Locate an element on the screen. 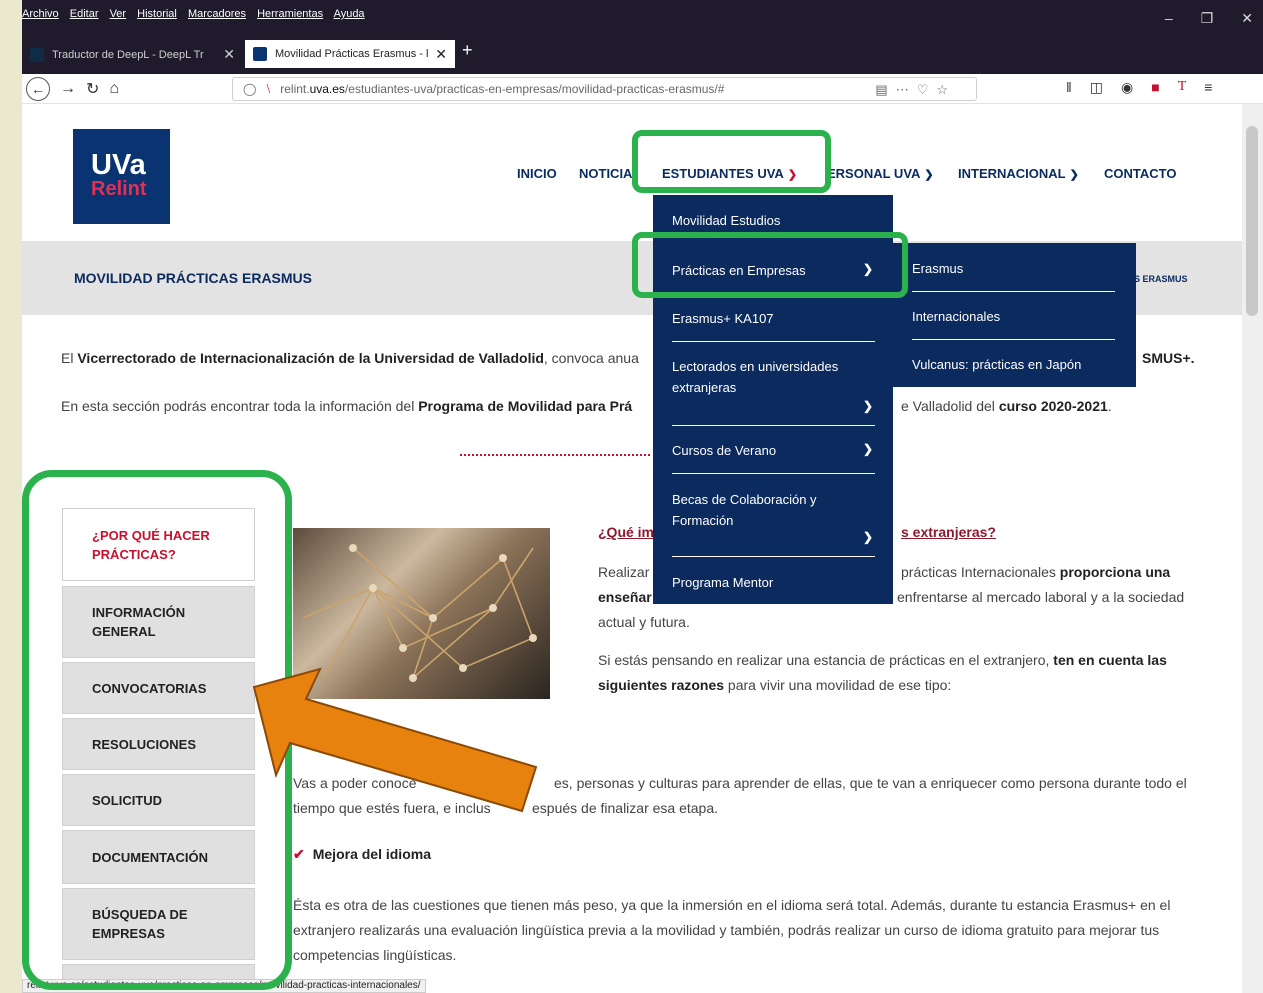 The width and height of the screenshot is (1263, 993). dropdown-item-movilidad-estudios: Movilidad Estudios is located at coordinates (773, 220).